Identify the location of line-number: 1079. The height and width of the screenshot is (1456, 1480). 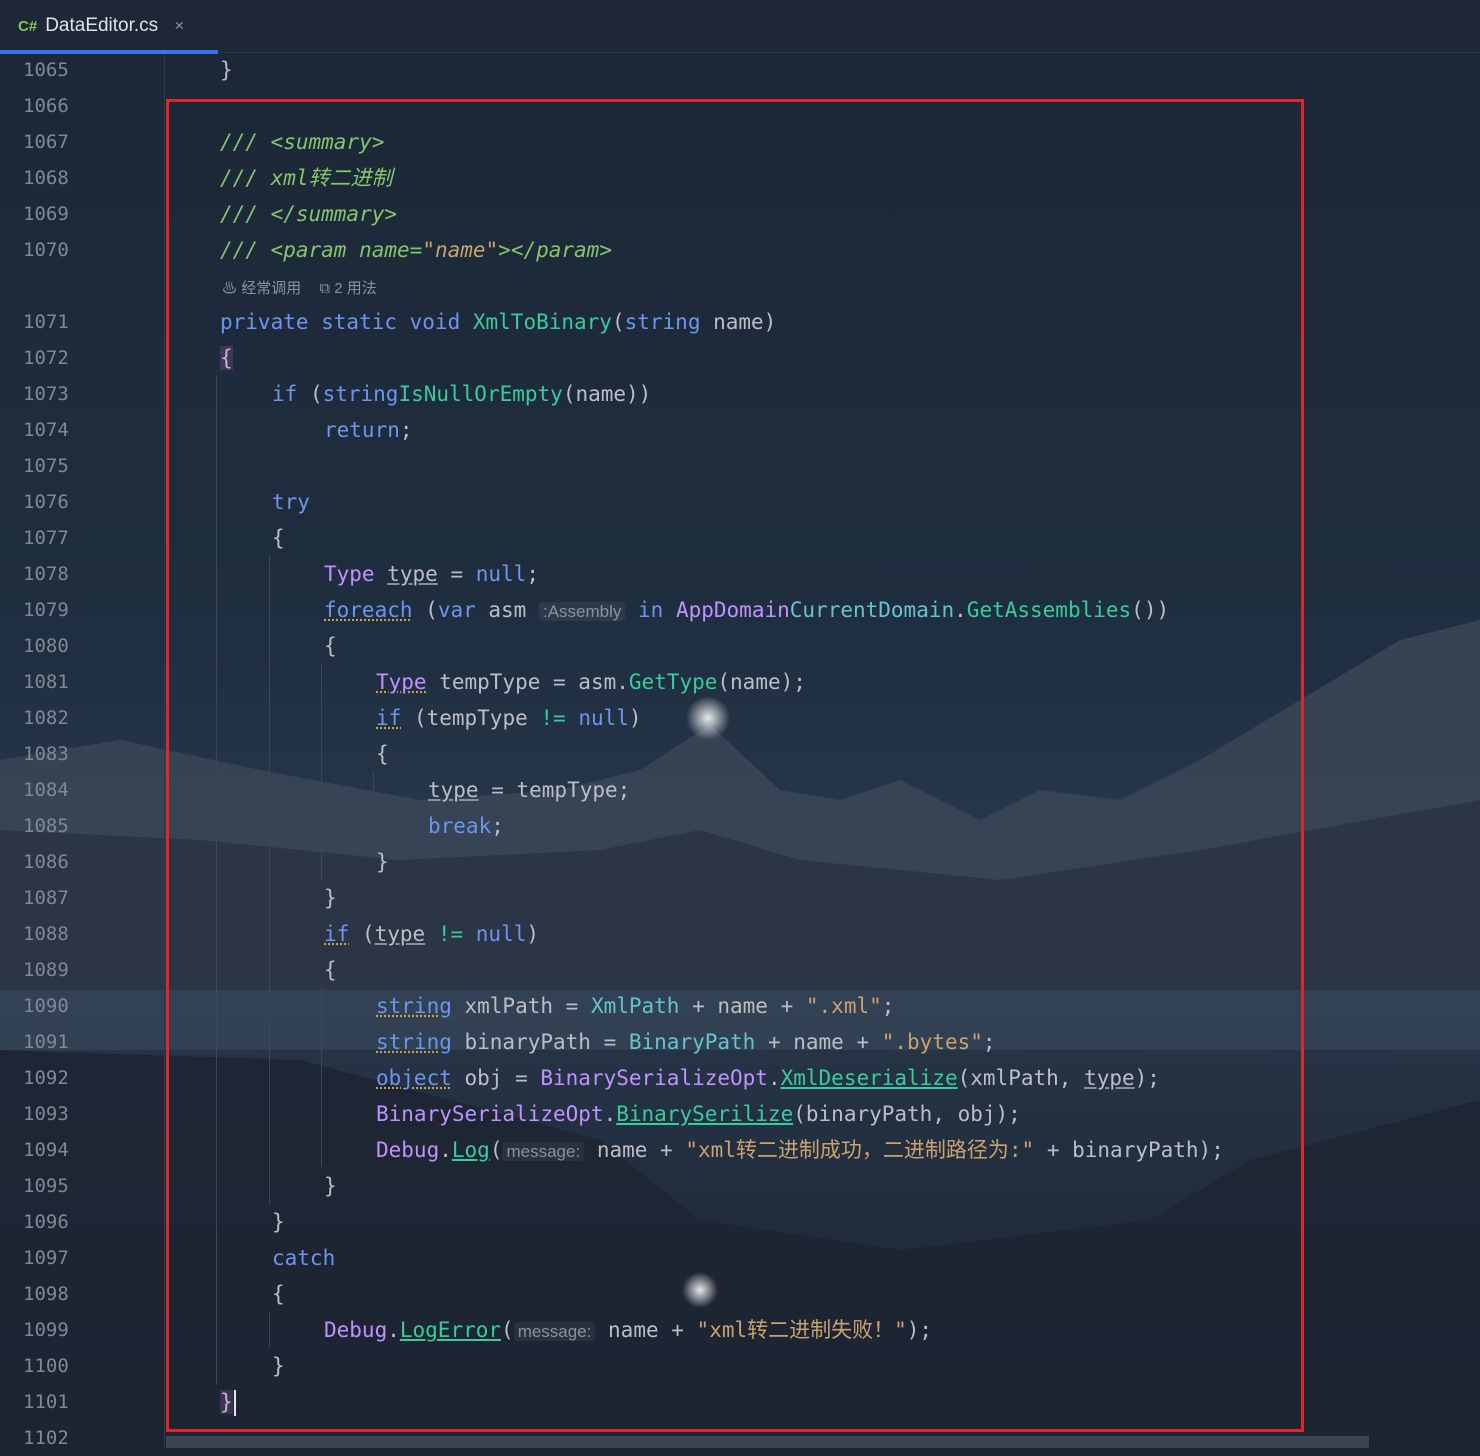
(46, 610).